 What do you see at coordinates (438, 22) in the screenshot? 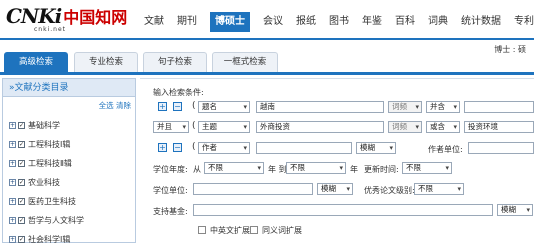
I see `nav-item: 词典` at bounding box center [438, 22].